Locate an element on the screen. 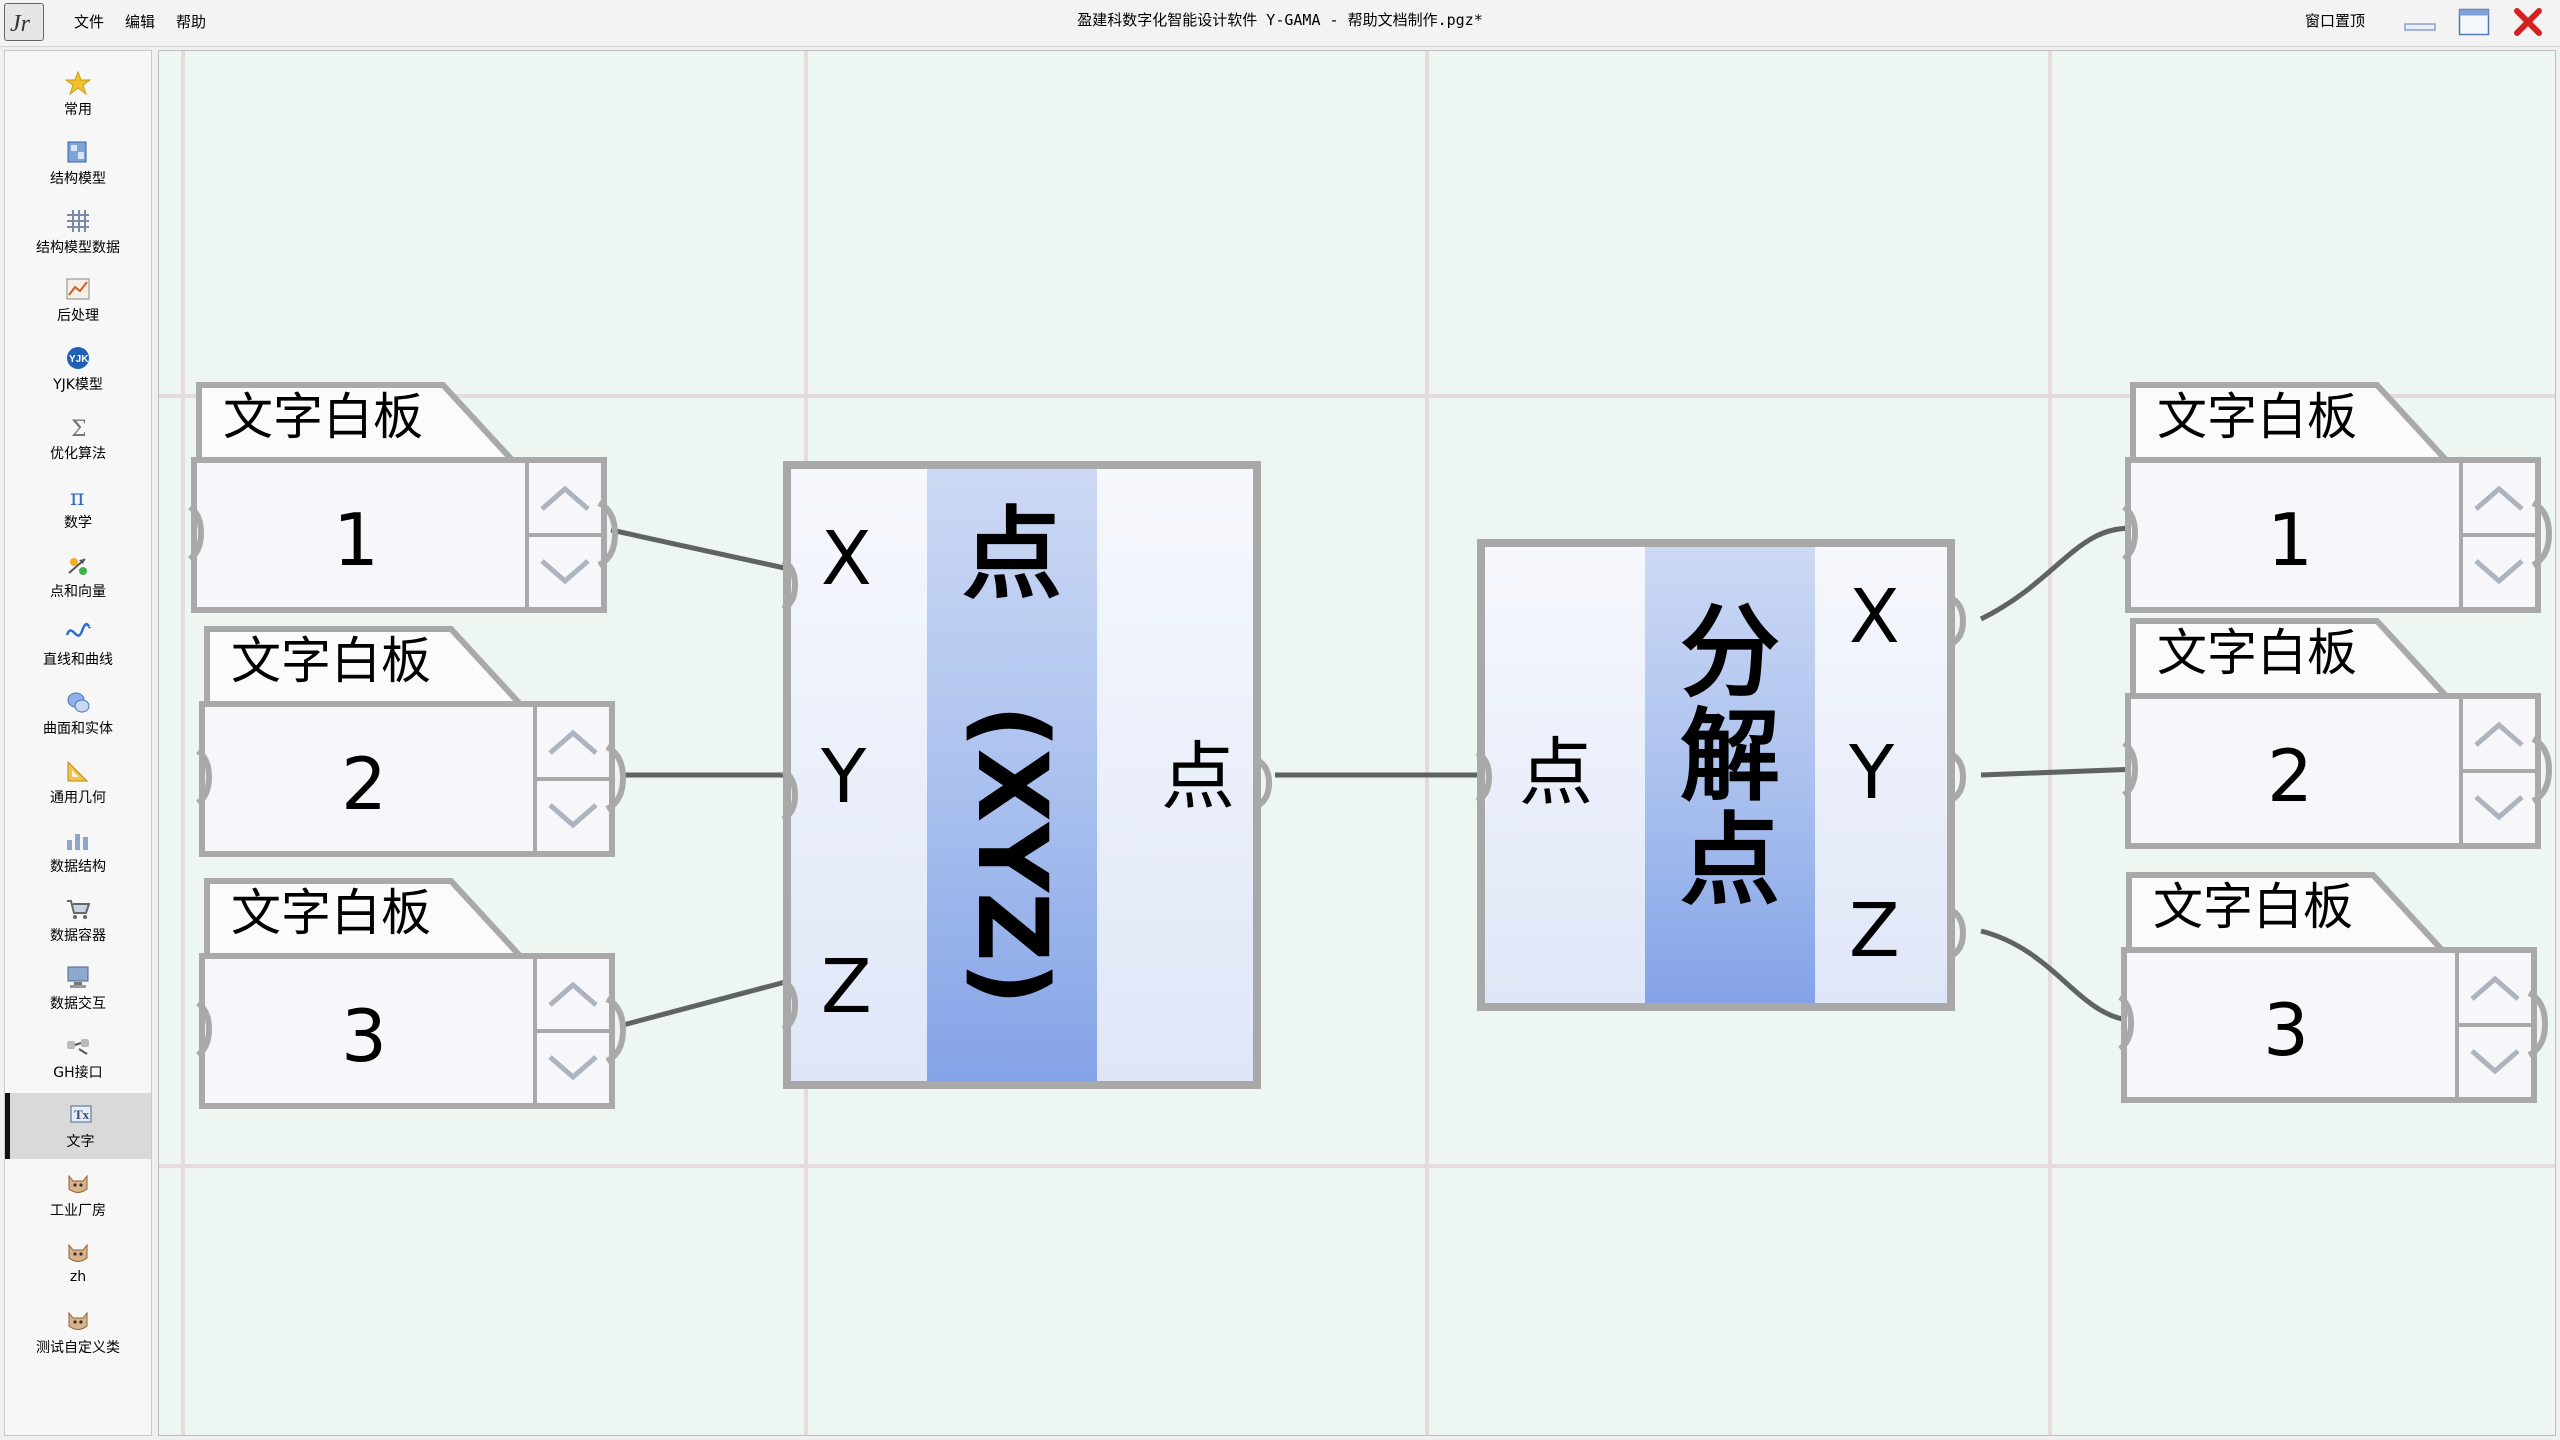 The image size is (2560, 1440). maximize-button is located at coordinates (2474, 22).